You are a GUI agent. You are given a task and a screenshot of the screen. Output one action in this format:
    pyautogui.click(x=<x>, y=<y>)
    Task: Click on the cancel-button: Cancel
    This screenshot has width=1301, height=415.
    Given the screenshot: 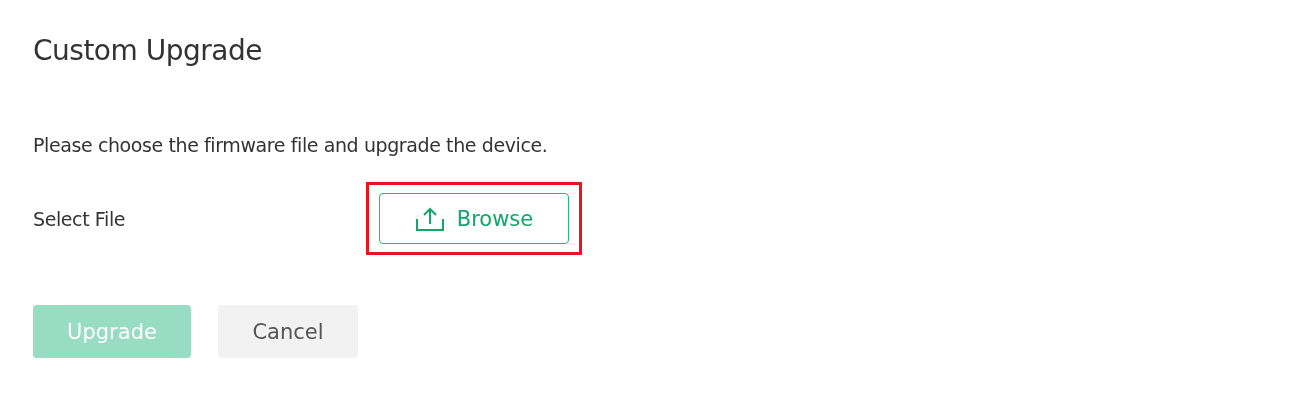 What is the action you would take?
    pyautogui.click(x=288, y=331)
    